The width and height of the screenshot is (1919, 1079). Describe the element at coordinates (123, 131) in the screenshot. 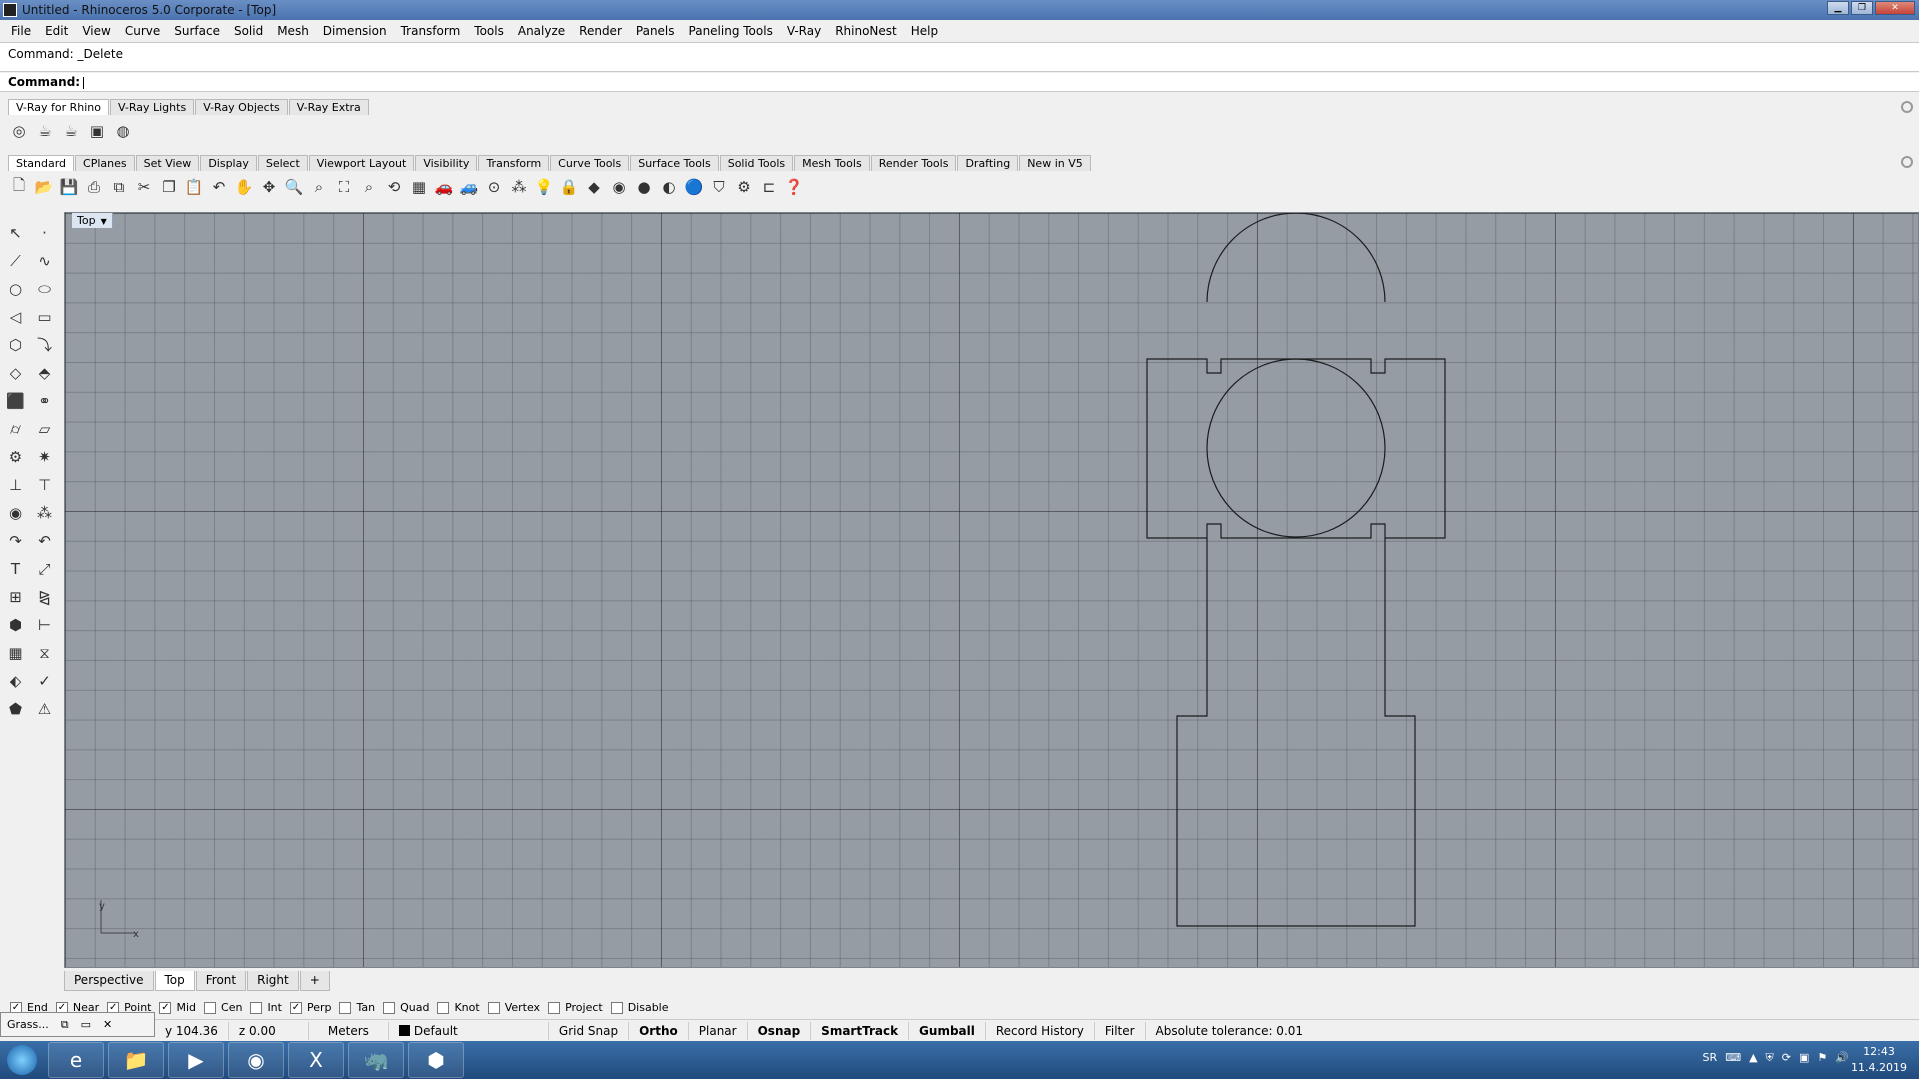

I see `vray-material-editor-icon: ◍` at that location.